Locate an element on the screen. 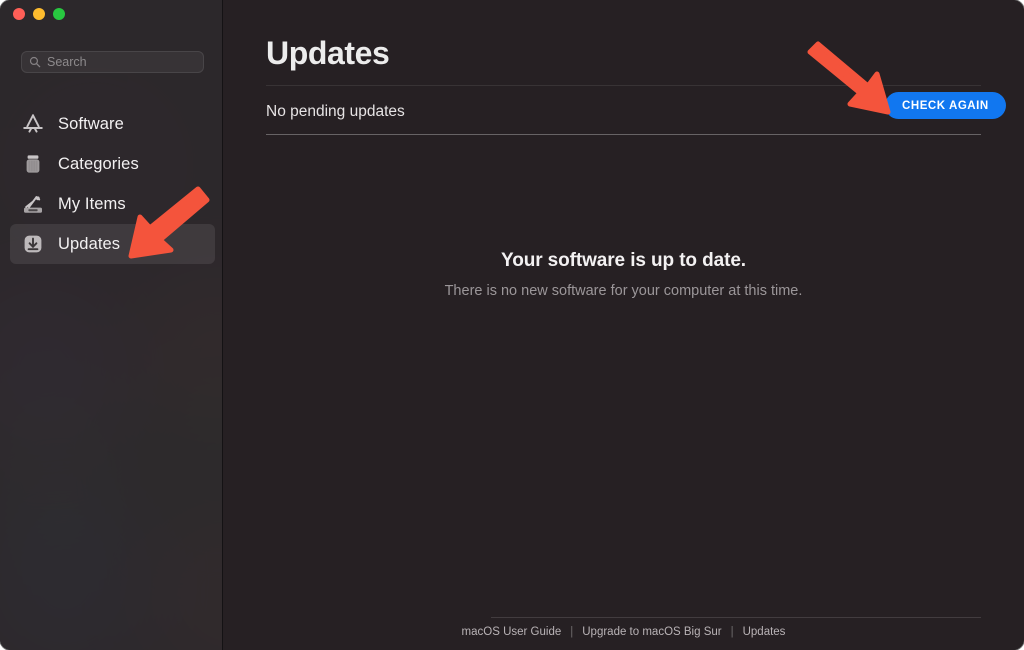  download-icon is located at coordinates (33, 244).